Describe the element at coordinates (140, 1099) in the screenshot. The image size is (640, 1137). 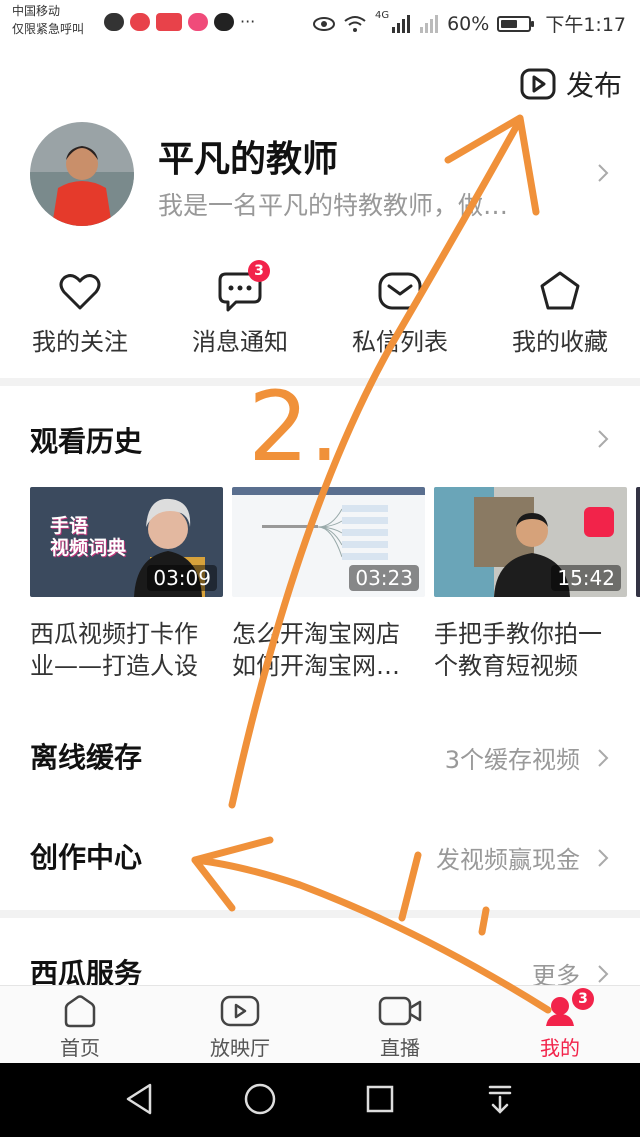
I see `back-icon` at that location.